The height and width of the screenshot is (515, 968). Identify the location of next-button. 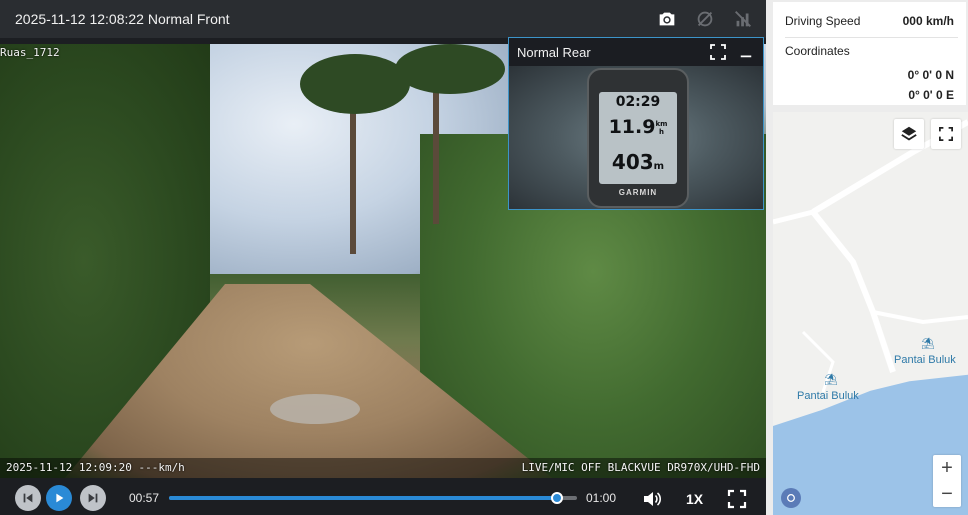
(93, 498).